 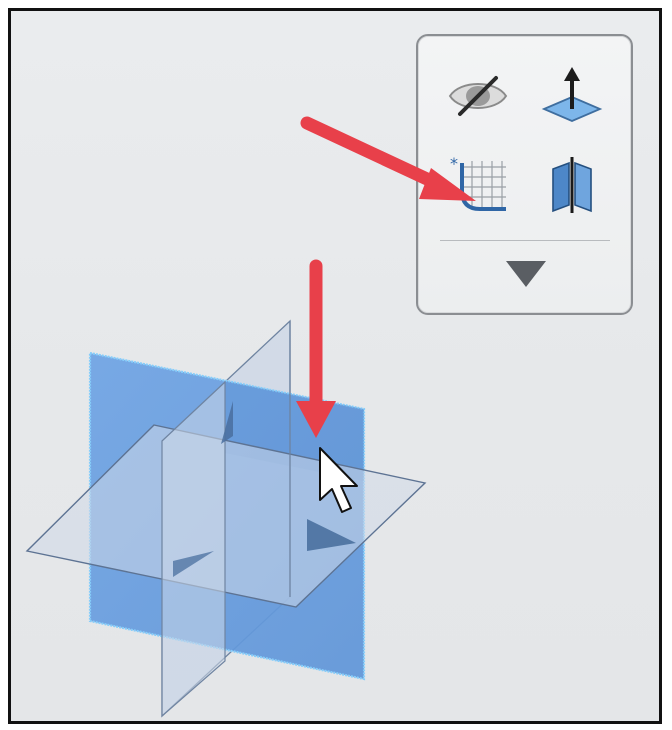 What do you see at coordinates (525, 240) in the screenshot?
I see `toolbar-divider` at bounding box center [525, 240].